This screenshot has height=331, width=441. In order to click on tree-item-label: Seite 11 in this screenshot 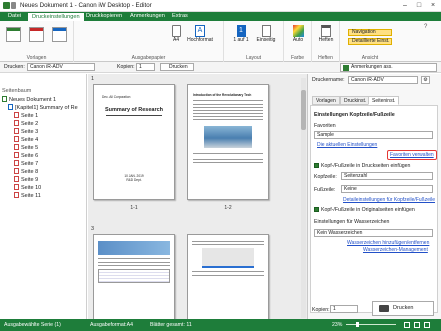, I will do `click(31, 196)`.